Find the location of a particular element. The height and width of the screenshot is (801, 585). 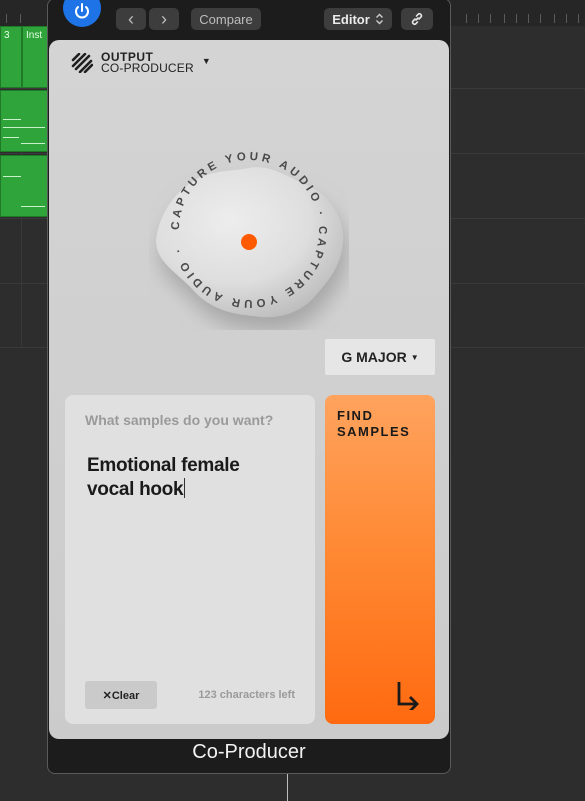

key-label: G MAJOR is located at coordinates (374, 357).